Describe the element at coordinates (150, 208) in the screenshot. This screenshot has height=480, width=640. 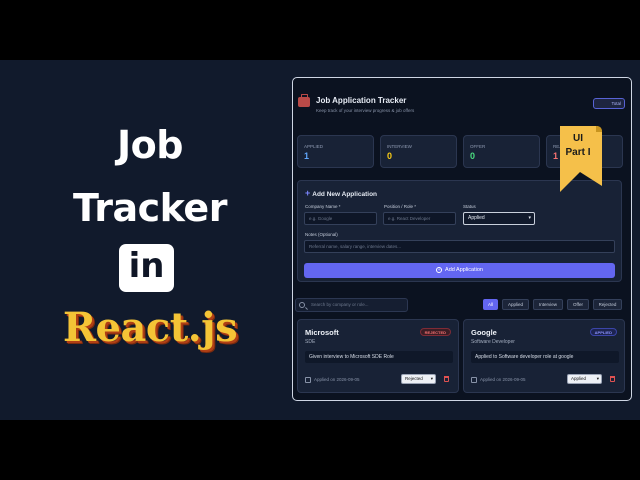
I see `title-tracker: Tracker` at that location.